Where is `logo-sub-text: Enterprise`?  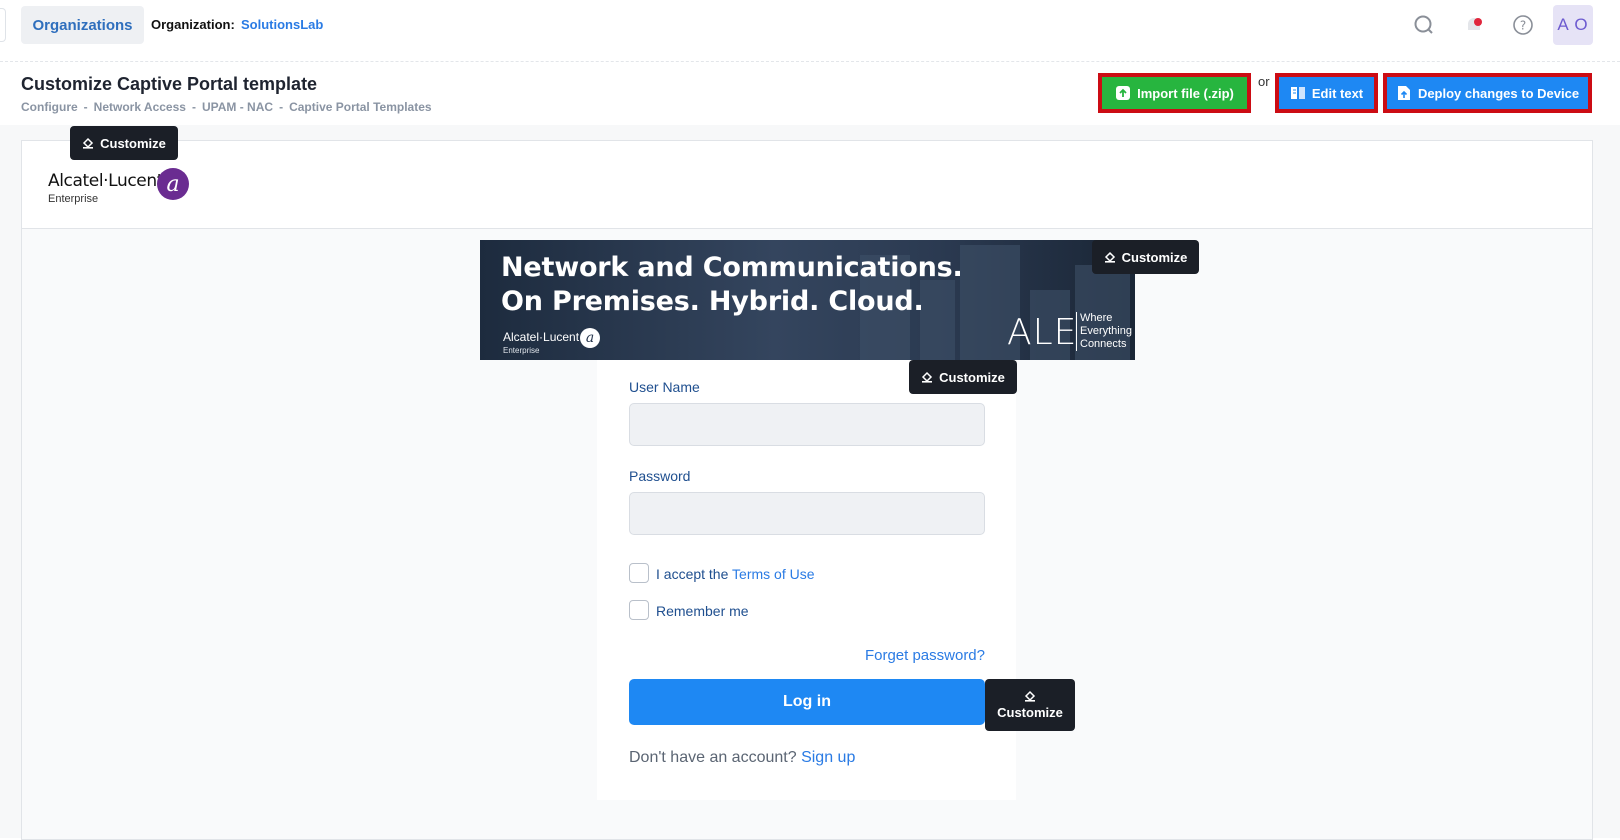
logo-sub-text: Enterprise is located at coordinates (73, 199).